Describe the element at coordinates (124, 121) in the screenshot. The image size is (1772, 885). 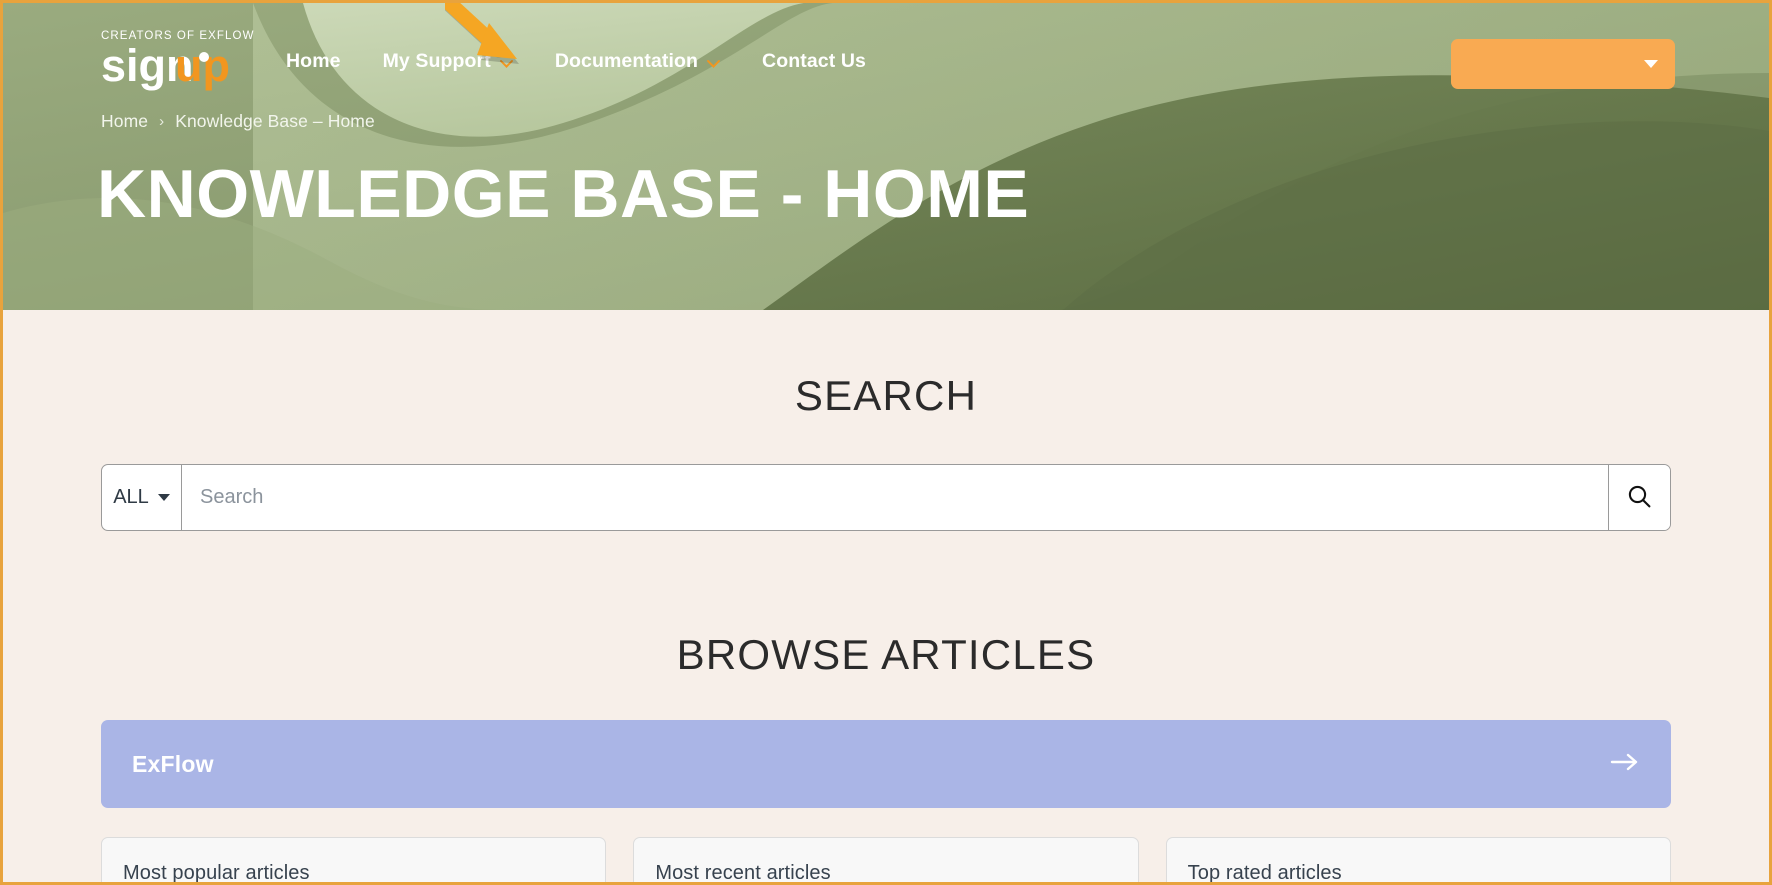
I see `breadcrumb-item-home: Home` at that location.